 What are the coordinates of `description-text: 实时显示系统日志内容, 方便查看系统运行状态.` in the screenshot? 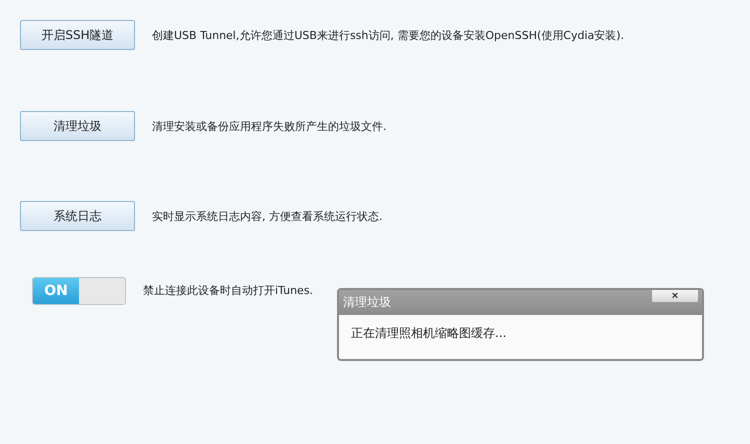 It's located at (267, 216).